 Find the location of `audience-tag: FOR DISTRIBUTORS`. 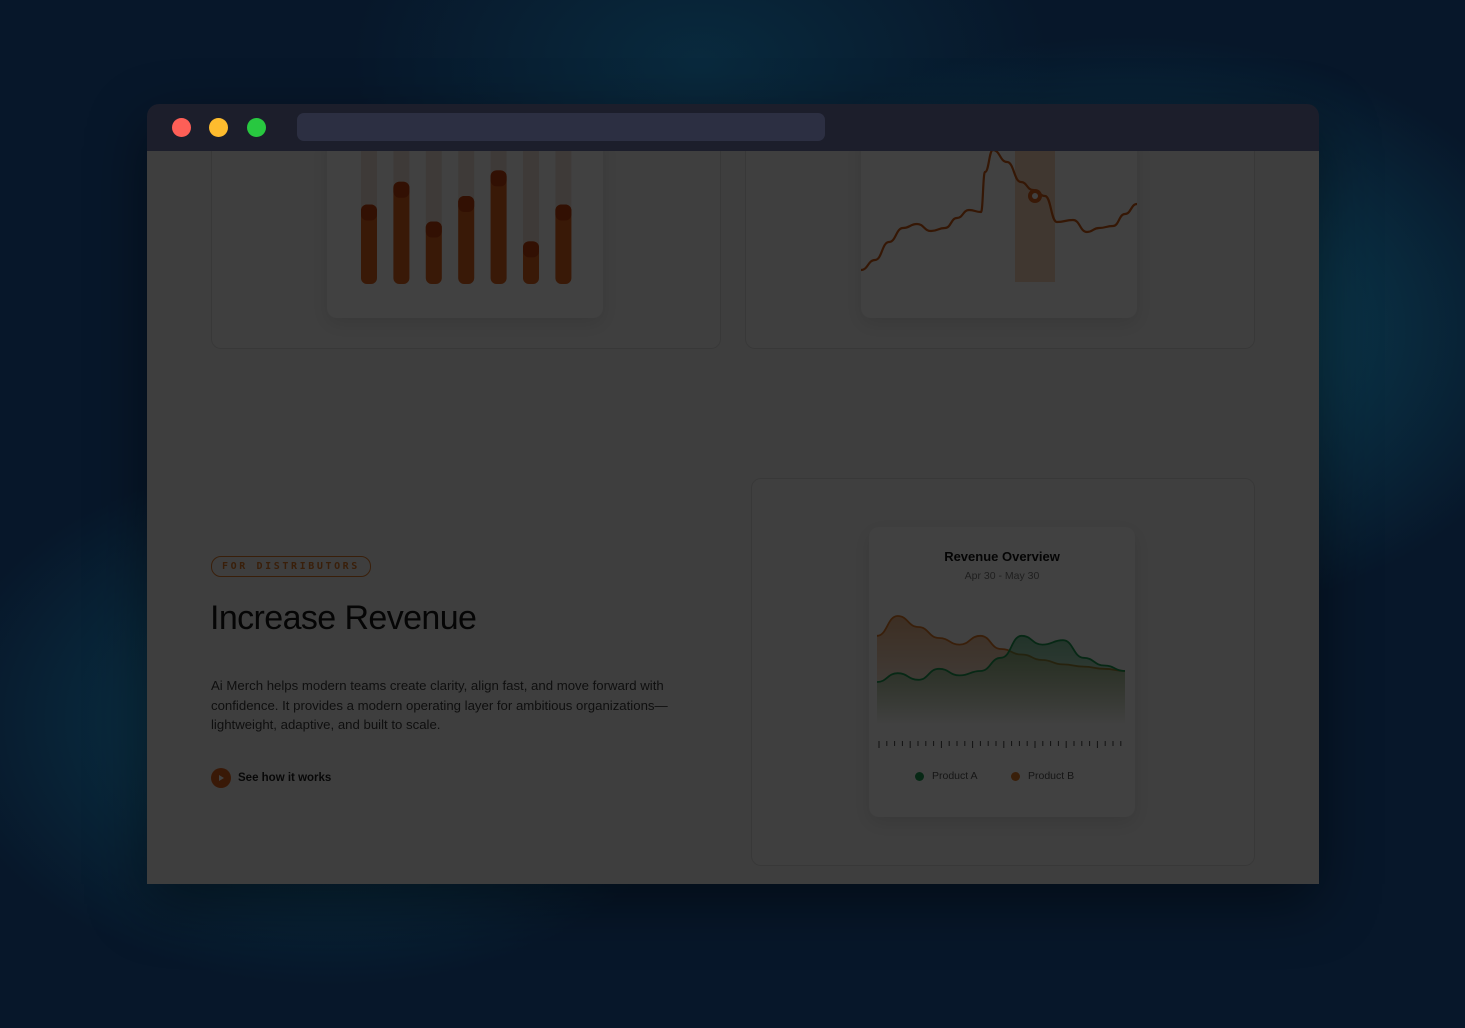

audience-tag: FOR DISTRIBUTORS is located at coordinates (291, 566).